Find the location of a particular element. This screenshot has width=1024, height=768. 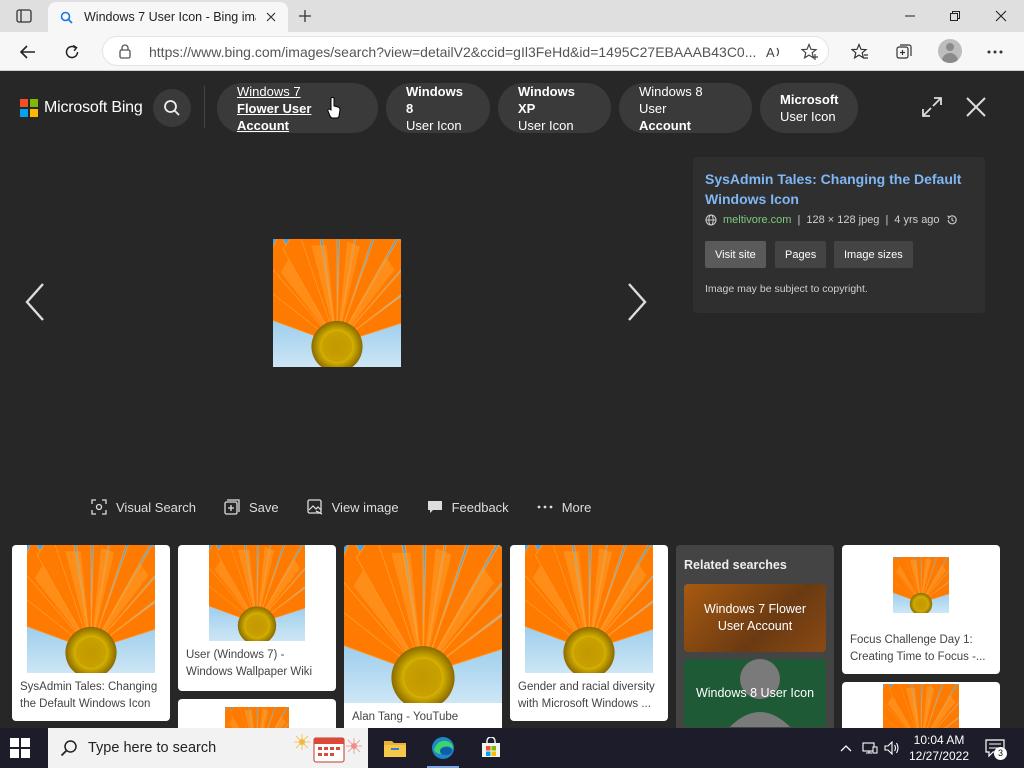

profile-avatar is located at coordinates (950, 51).